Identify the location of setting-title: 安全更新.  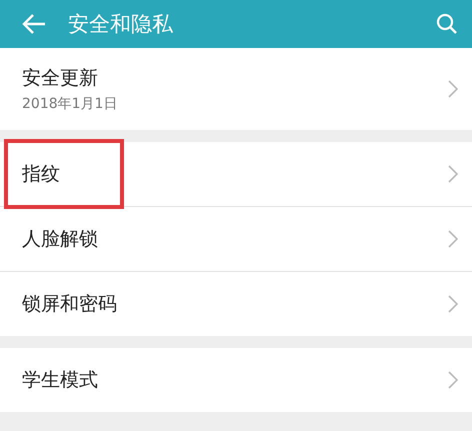
(235, 78).